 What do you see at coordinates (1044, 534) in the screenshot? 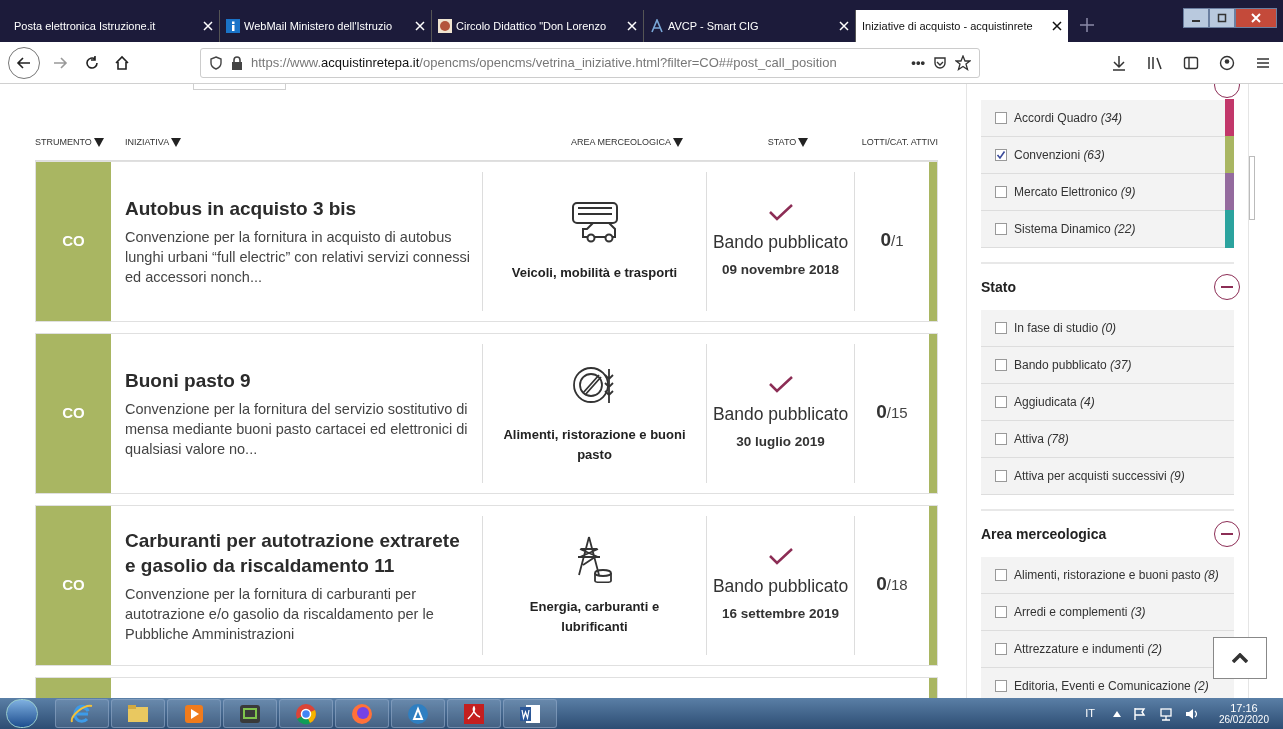
I see `filter-group-title: Area merceologica` at bounding box center [1044, 534].